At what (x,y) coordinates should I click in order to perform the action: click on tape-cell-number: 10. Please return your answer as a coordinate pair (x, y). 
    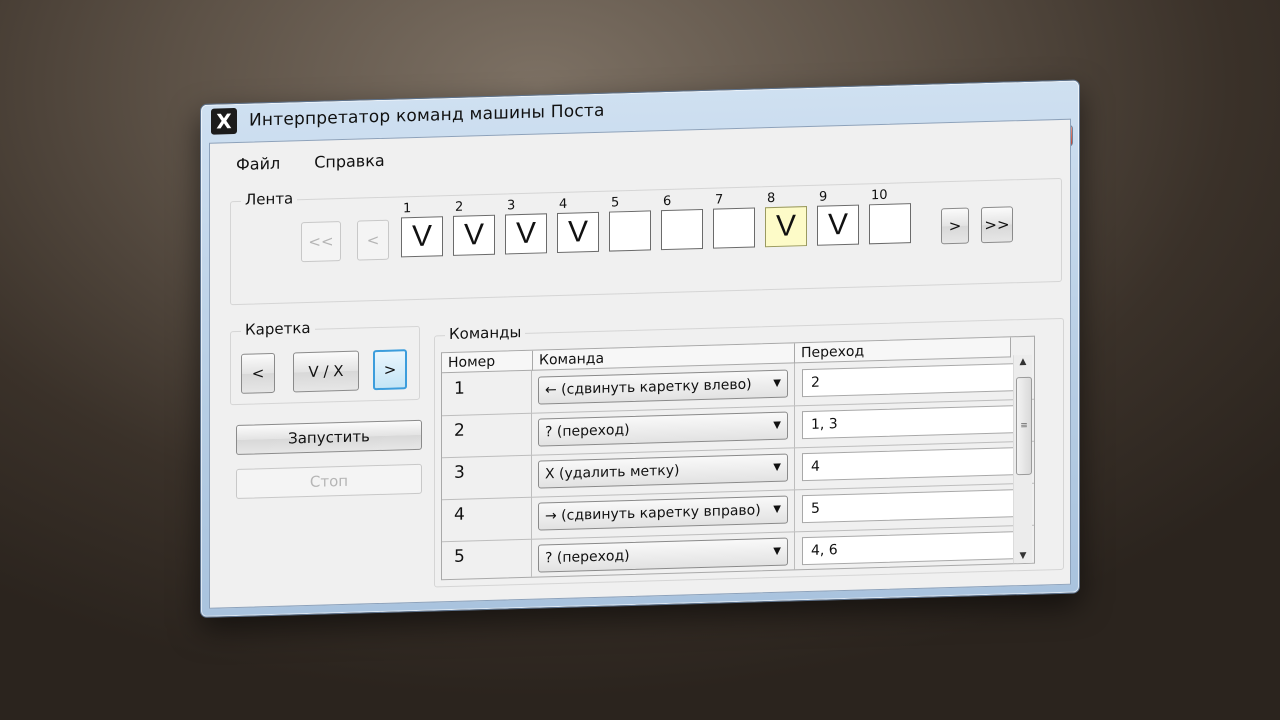
    Looking at the image, I should click on (879, 195).